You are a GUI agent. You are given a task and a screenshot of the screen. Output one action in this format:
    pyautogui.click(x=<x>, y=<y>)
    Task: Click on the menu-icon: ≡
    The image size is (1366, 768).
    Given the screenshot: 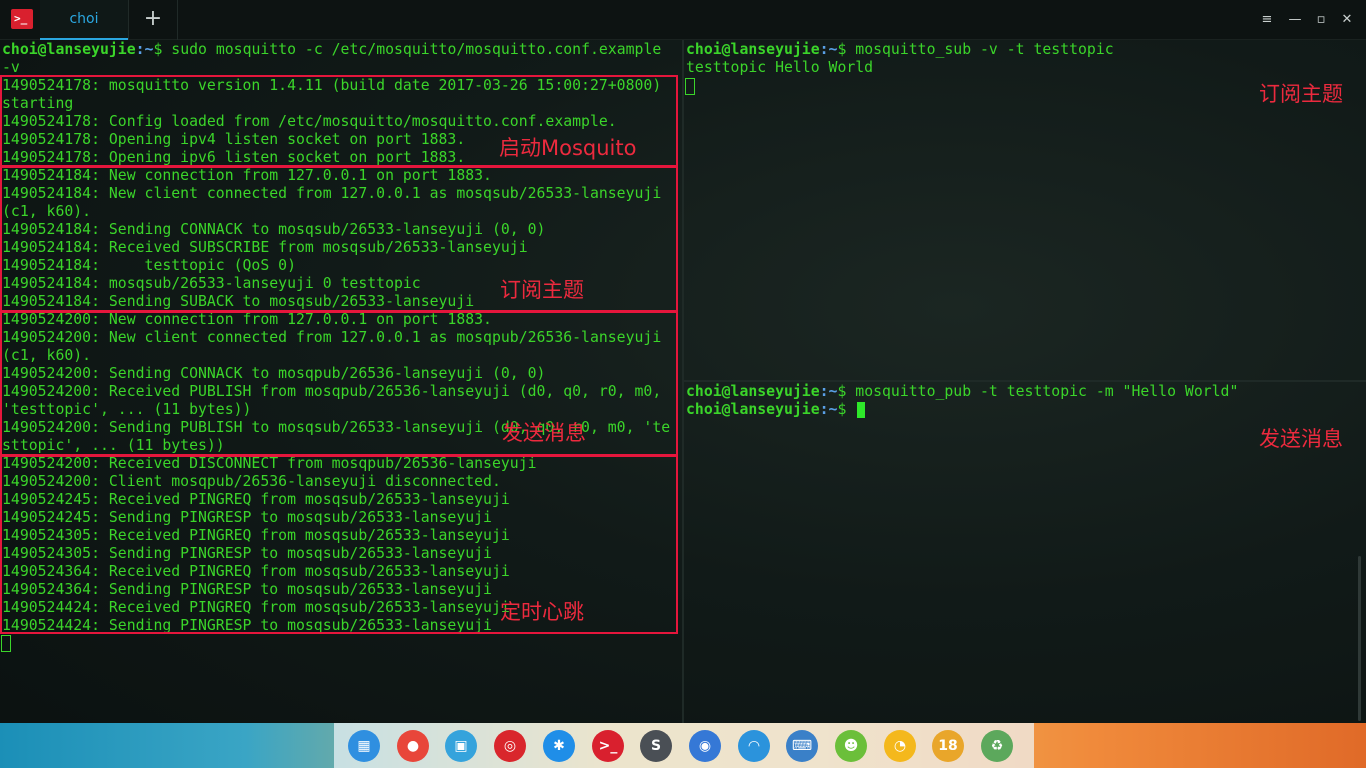 What is the action you would take?
    pyautogui.click(x=1267, y=20)
    